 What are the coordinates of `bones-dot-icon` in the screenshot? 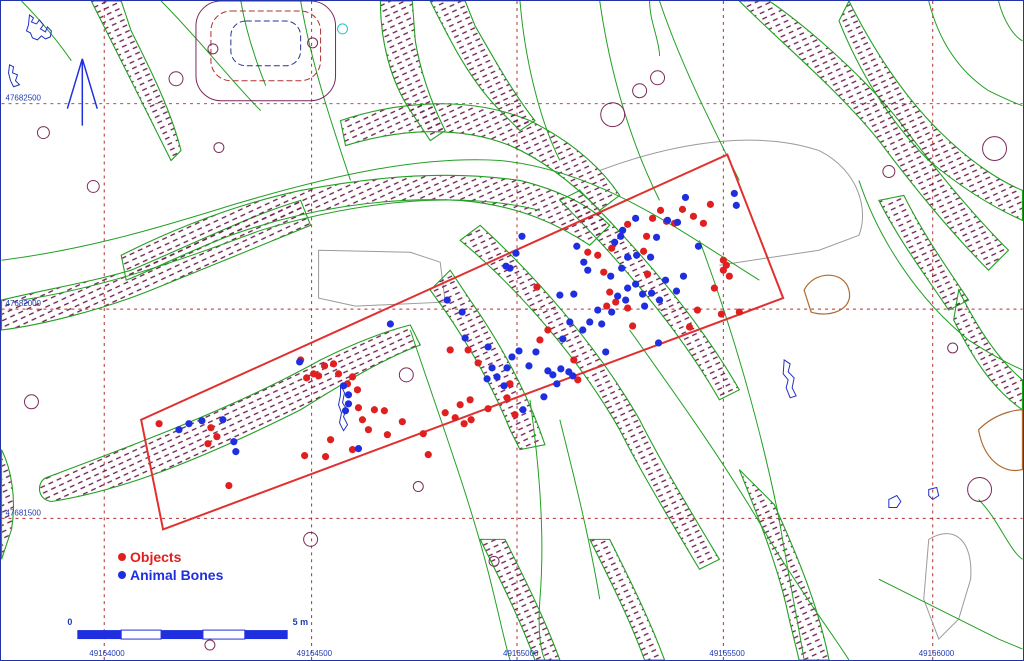 It's located at (122, 575).